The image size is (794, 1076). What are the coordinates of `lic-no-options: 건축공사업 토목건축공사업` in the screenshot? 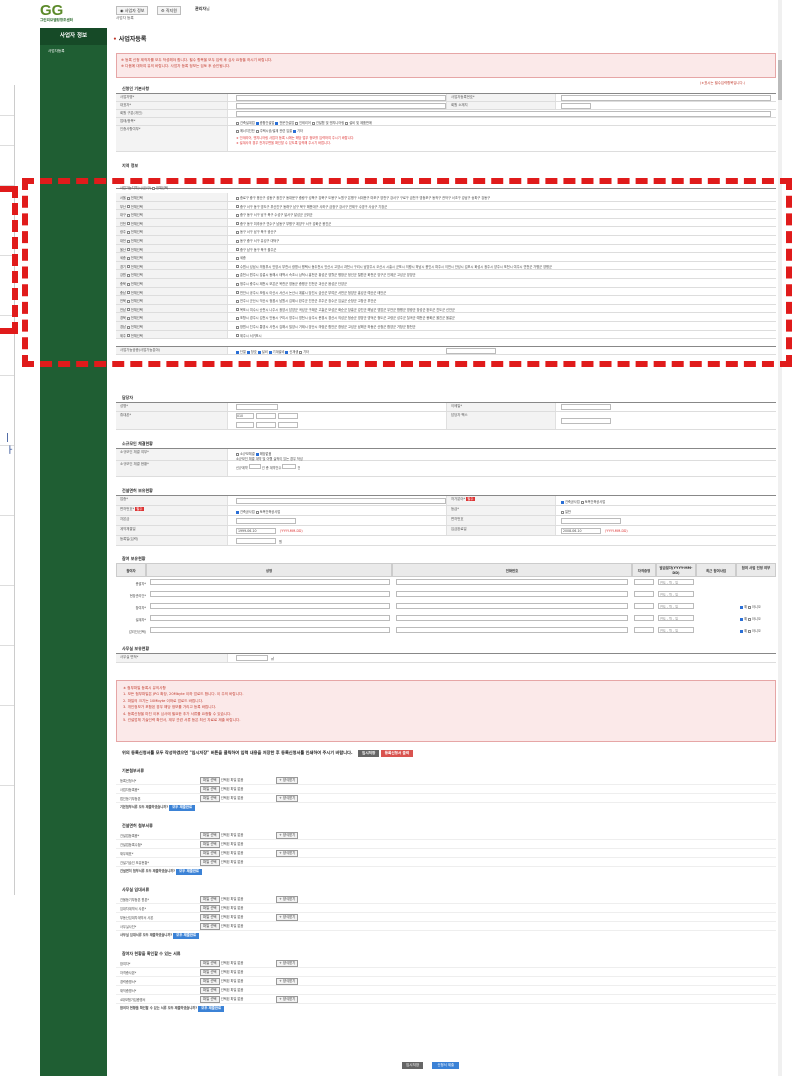 It's located at (258, 511).